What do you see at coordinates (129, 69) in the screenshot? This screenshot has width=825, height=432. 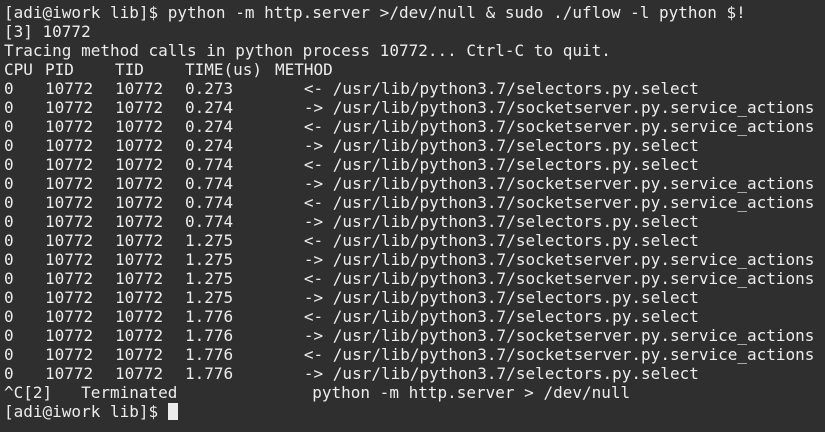 I see `header-tid: TID` at bounding box center [129, 69].